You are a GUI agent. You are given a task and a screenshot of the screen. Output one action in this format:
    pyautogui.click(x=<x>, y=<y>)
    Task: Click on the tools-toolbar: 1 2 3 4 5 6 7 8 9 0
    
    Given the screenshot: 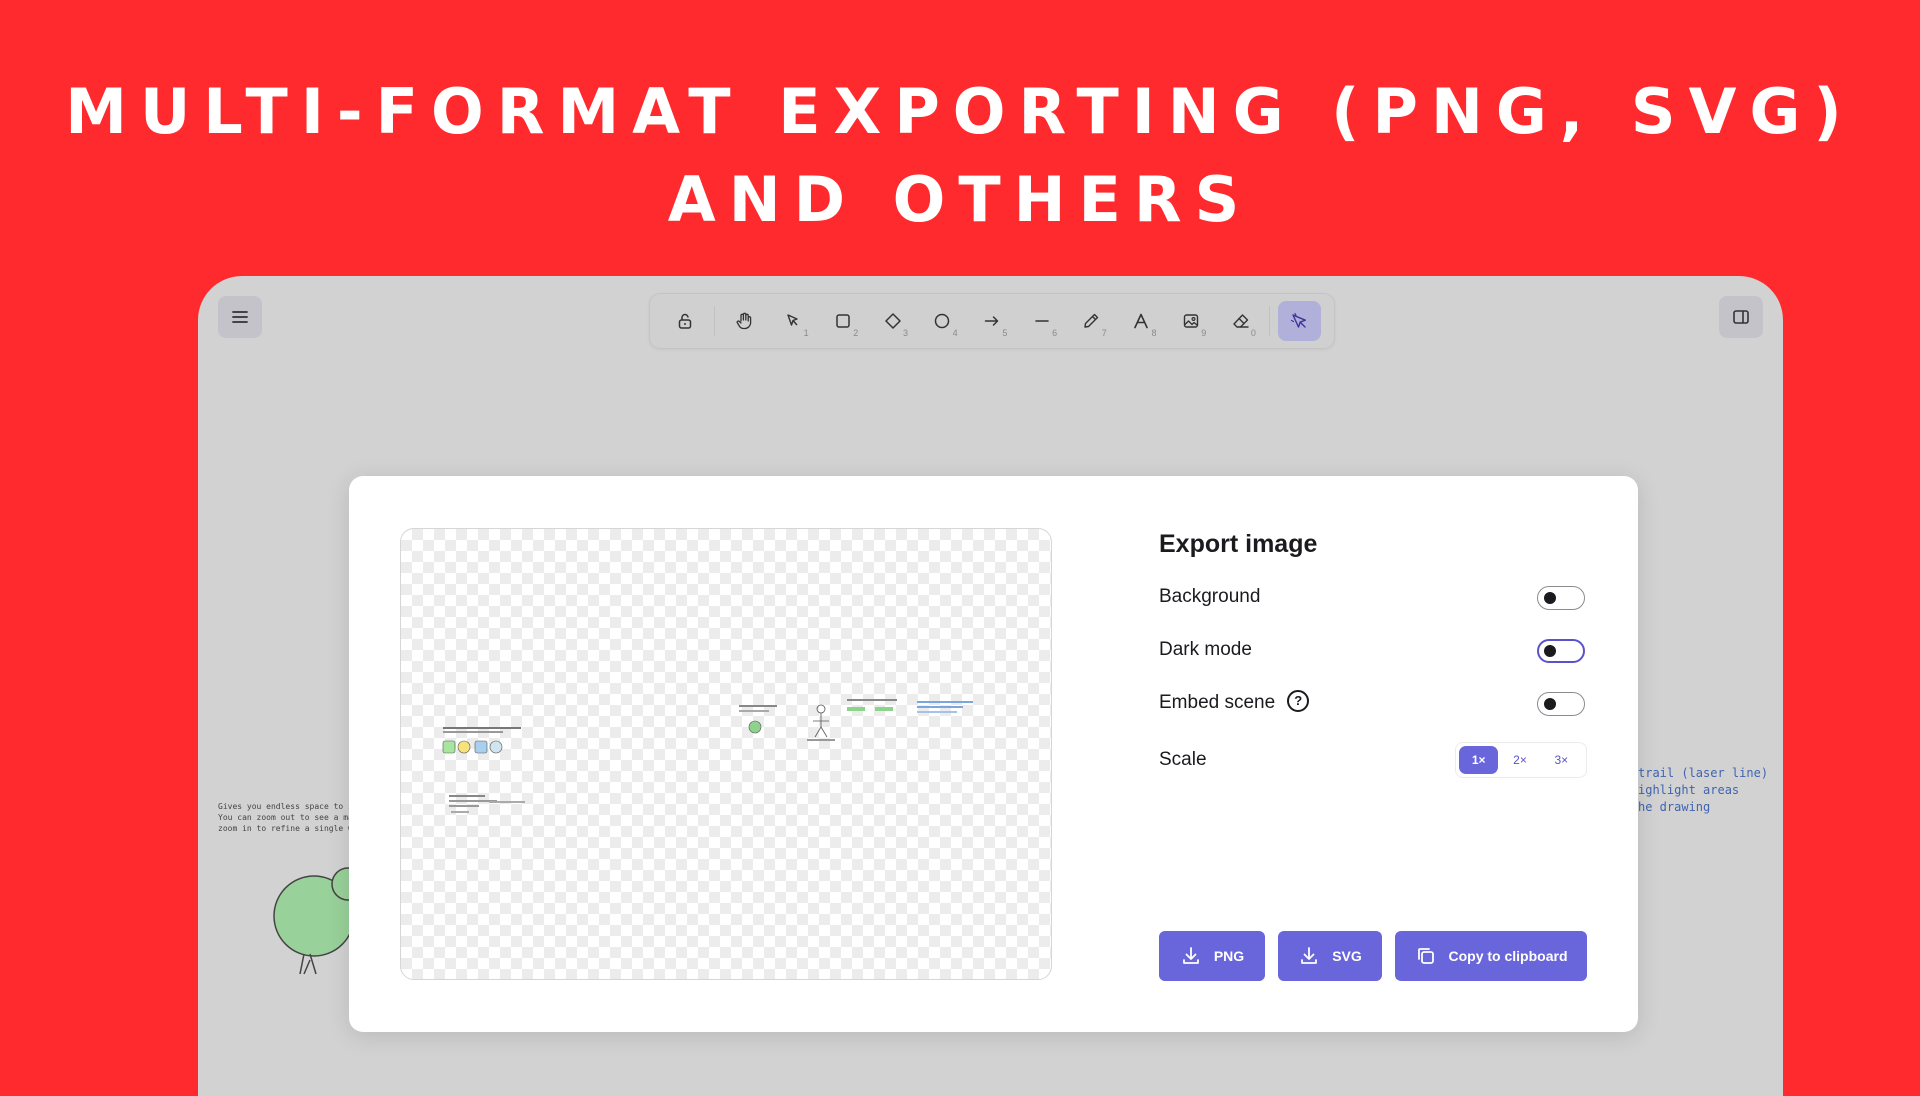 What is the action you would take?
    pyautogui.click(x=992, y=321)
    